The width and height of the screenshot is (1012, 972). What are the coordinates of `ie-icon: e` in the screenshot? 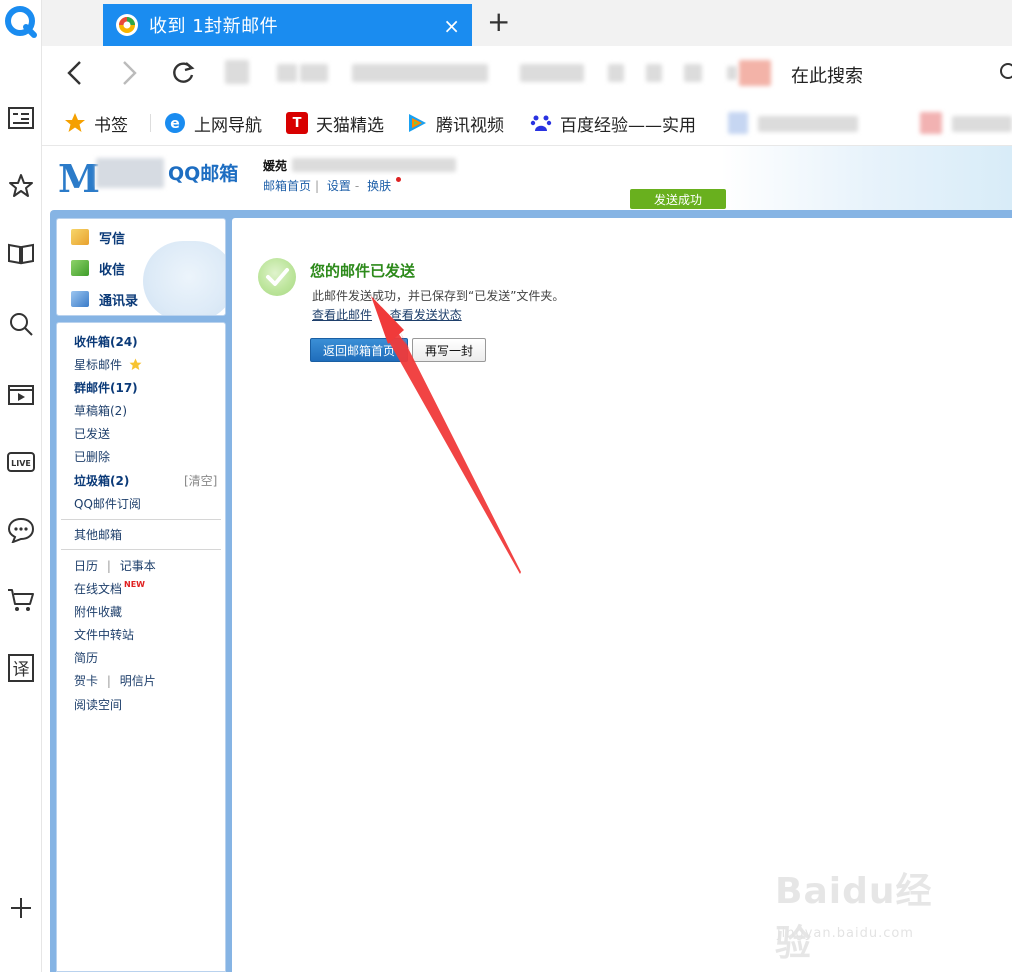 It's located at (175, 123).